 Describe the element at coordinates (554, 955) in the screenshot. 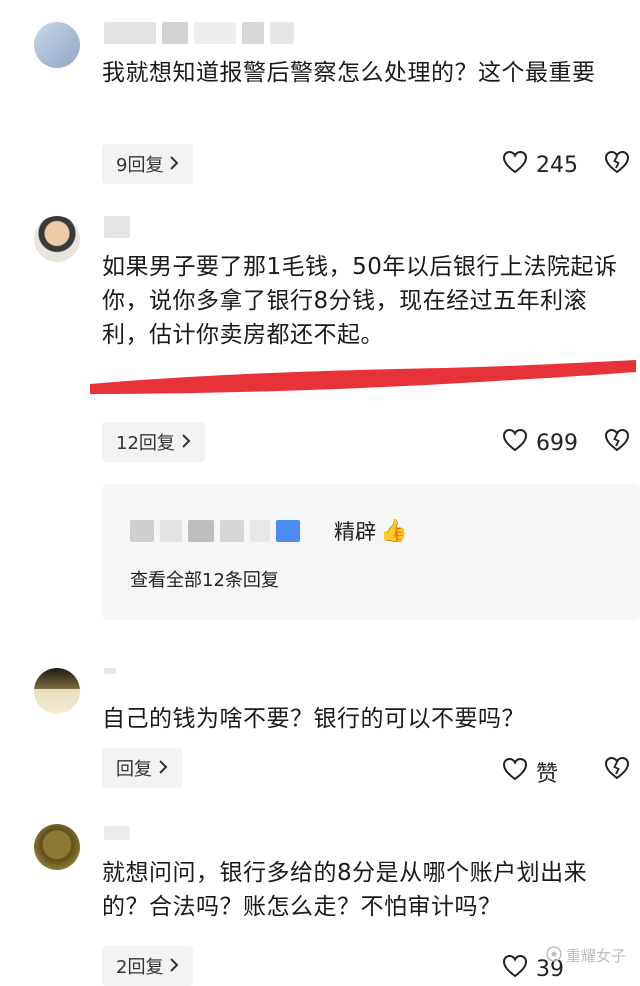

I see `watermark-logo-icon` at that location.